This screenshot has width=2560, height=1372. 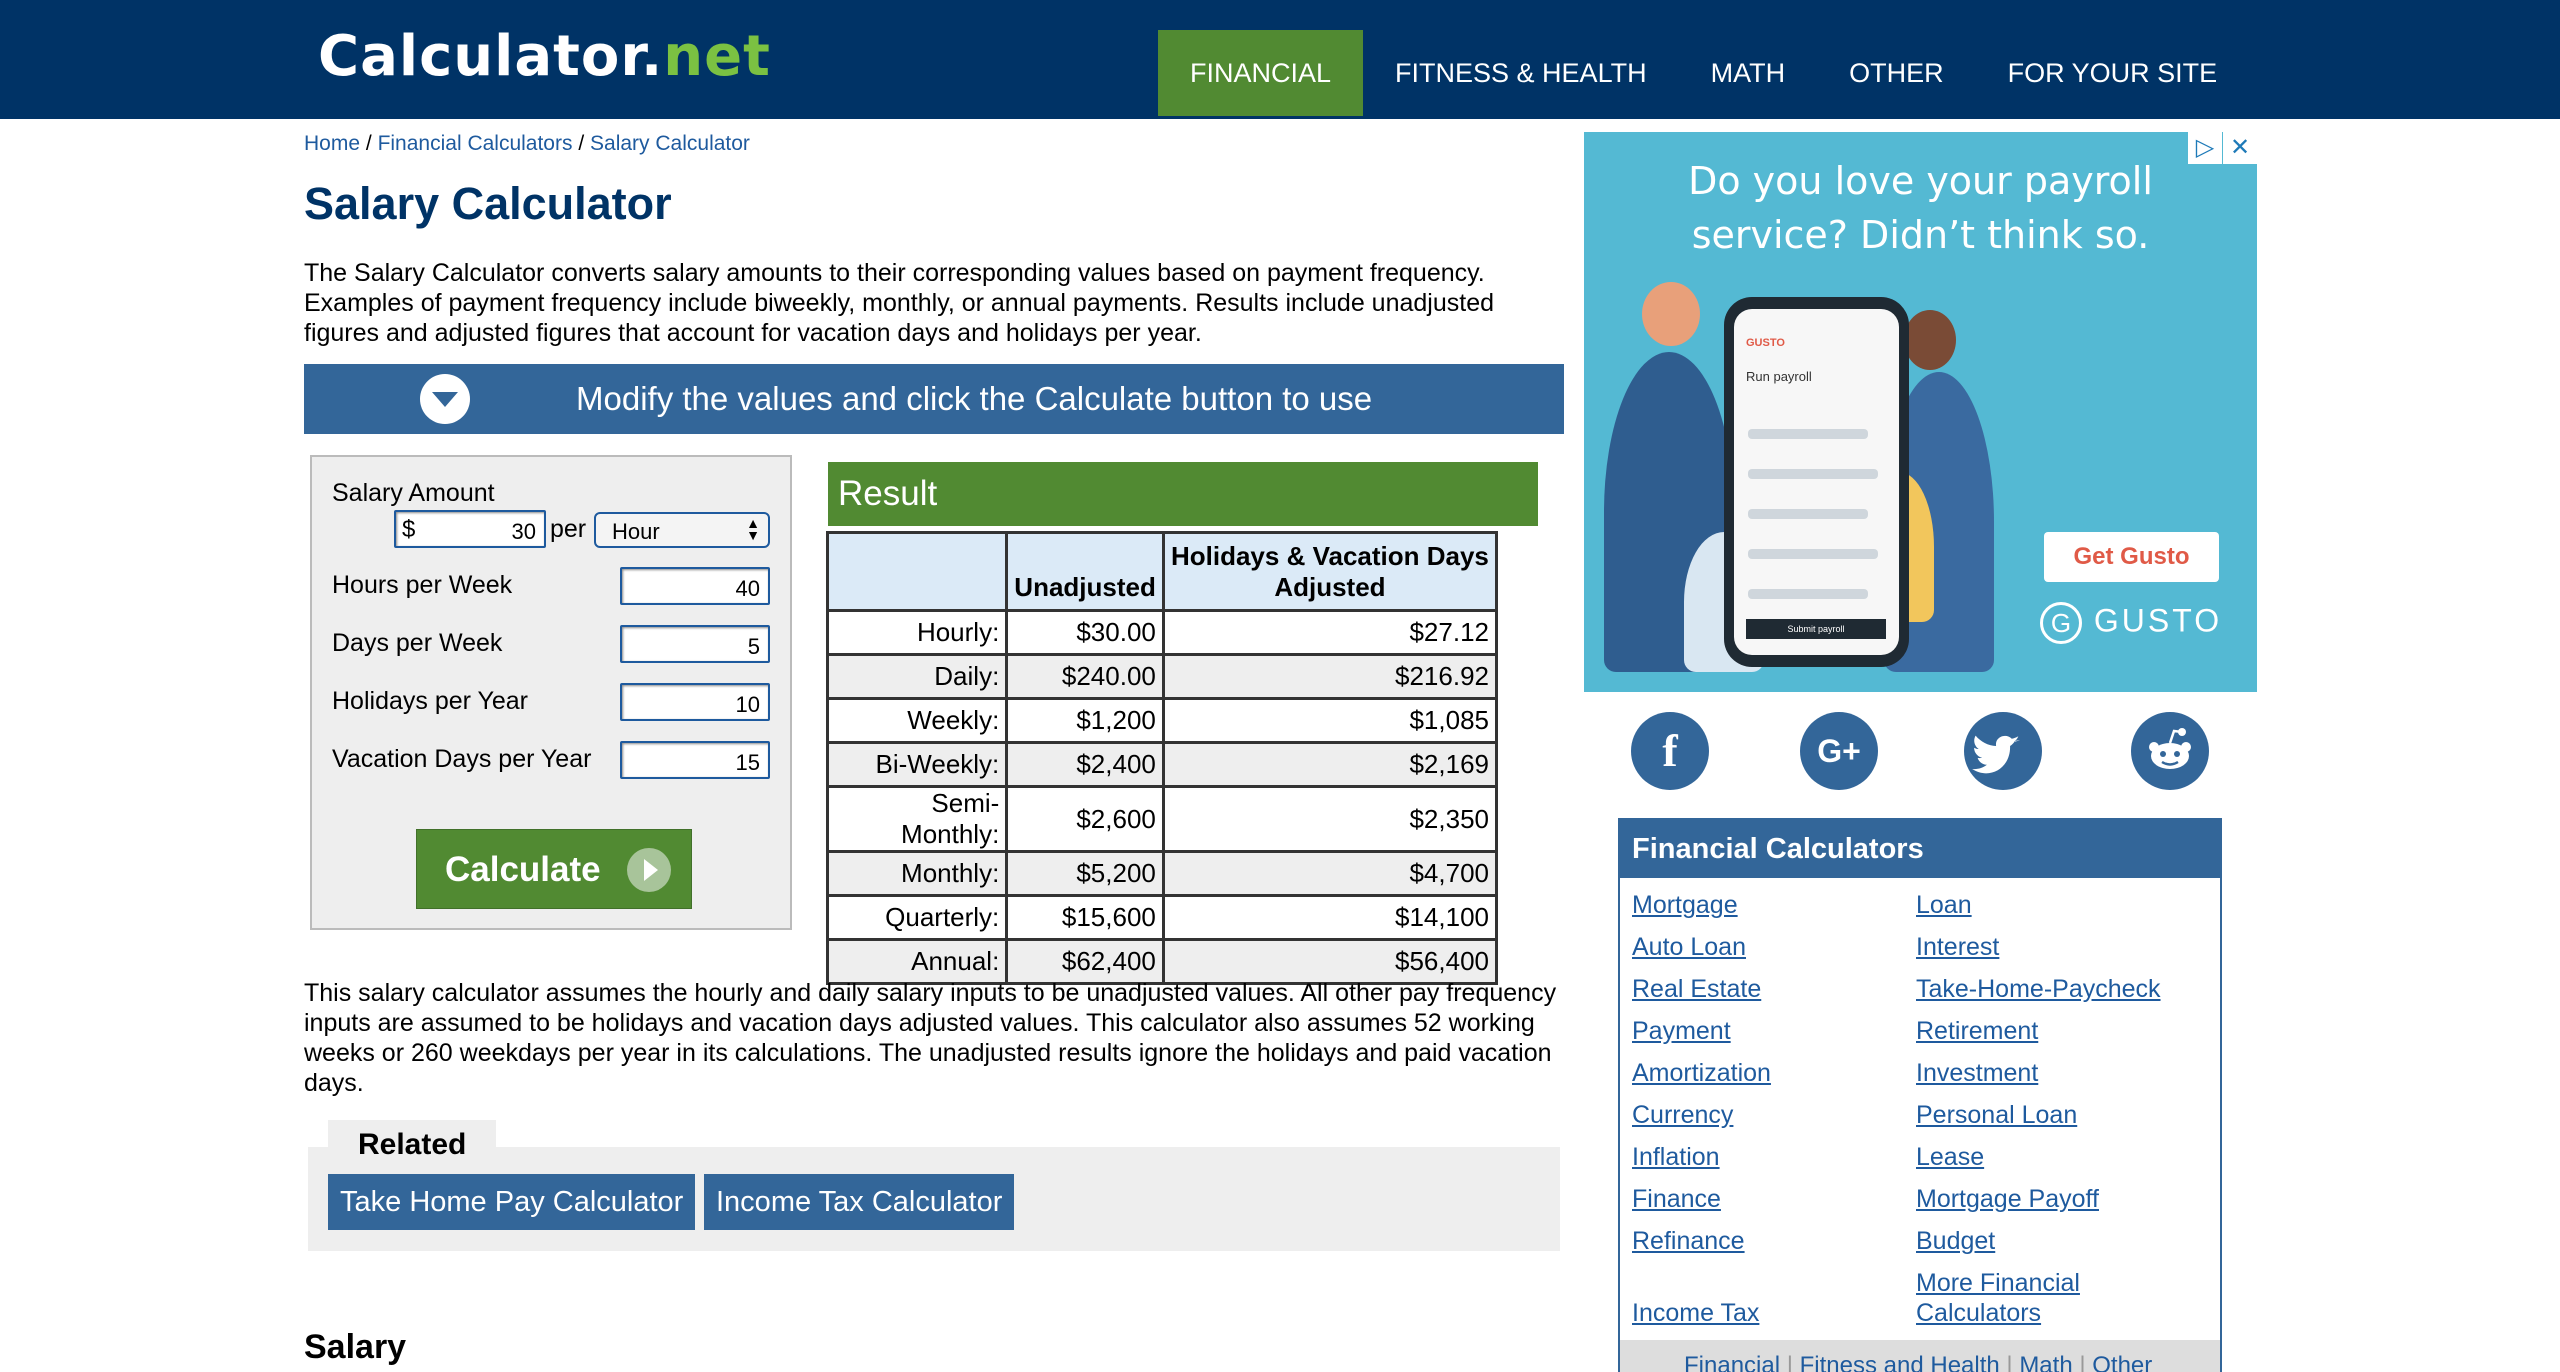 I want to click on sidebar-link-finance: Finance, so click(x=1676, y=1199).